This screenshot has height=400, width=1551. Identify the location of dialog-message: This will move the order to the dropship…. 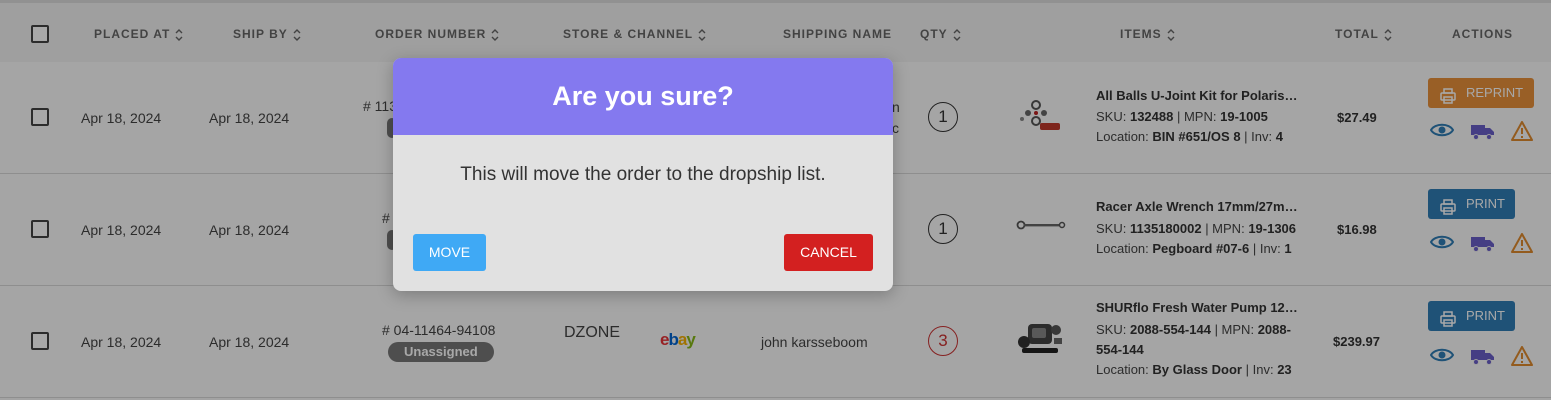
(643, 174).